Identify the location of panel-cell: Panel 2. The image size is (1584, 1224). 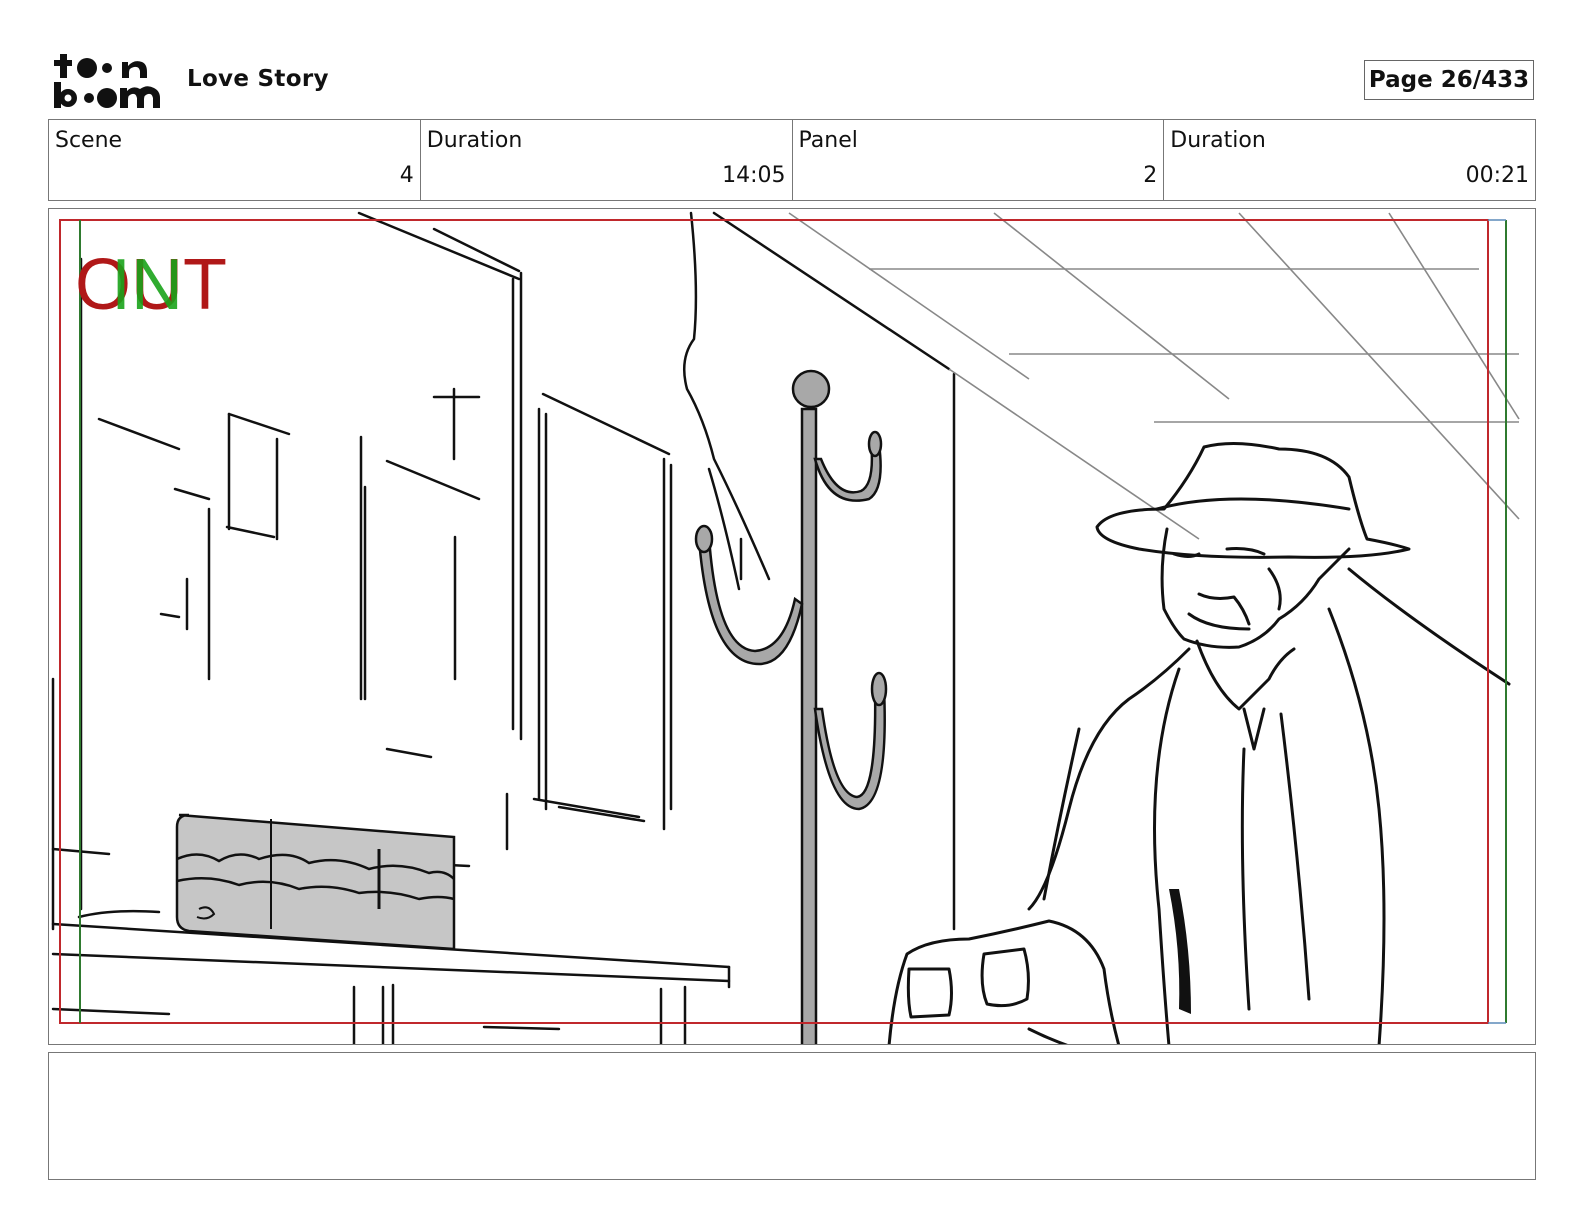
(979, 160).